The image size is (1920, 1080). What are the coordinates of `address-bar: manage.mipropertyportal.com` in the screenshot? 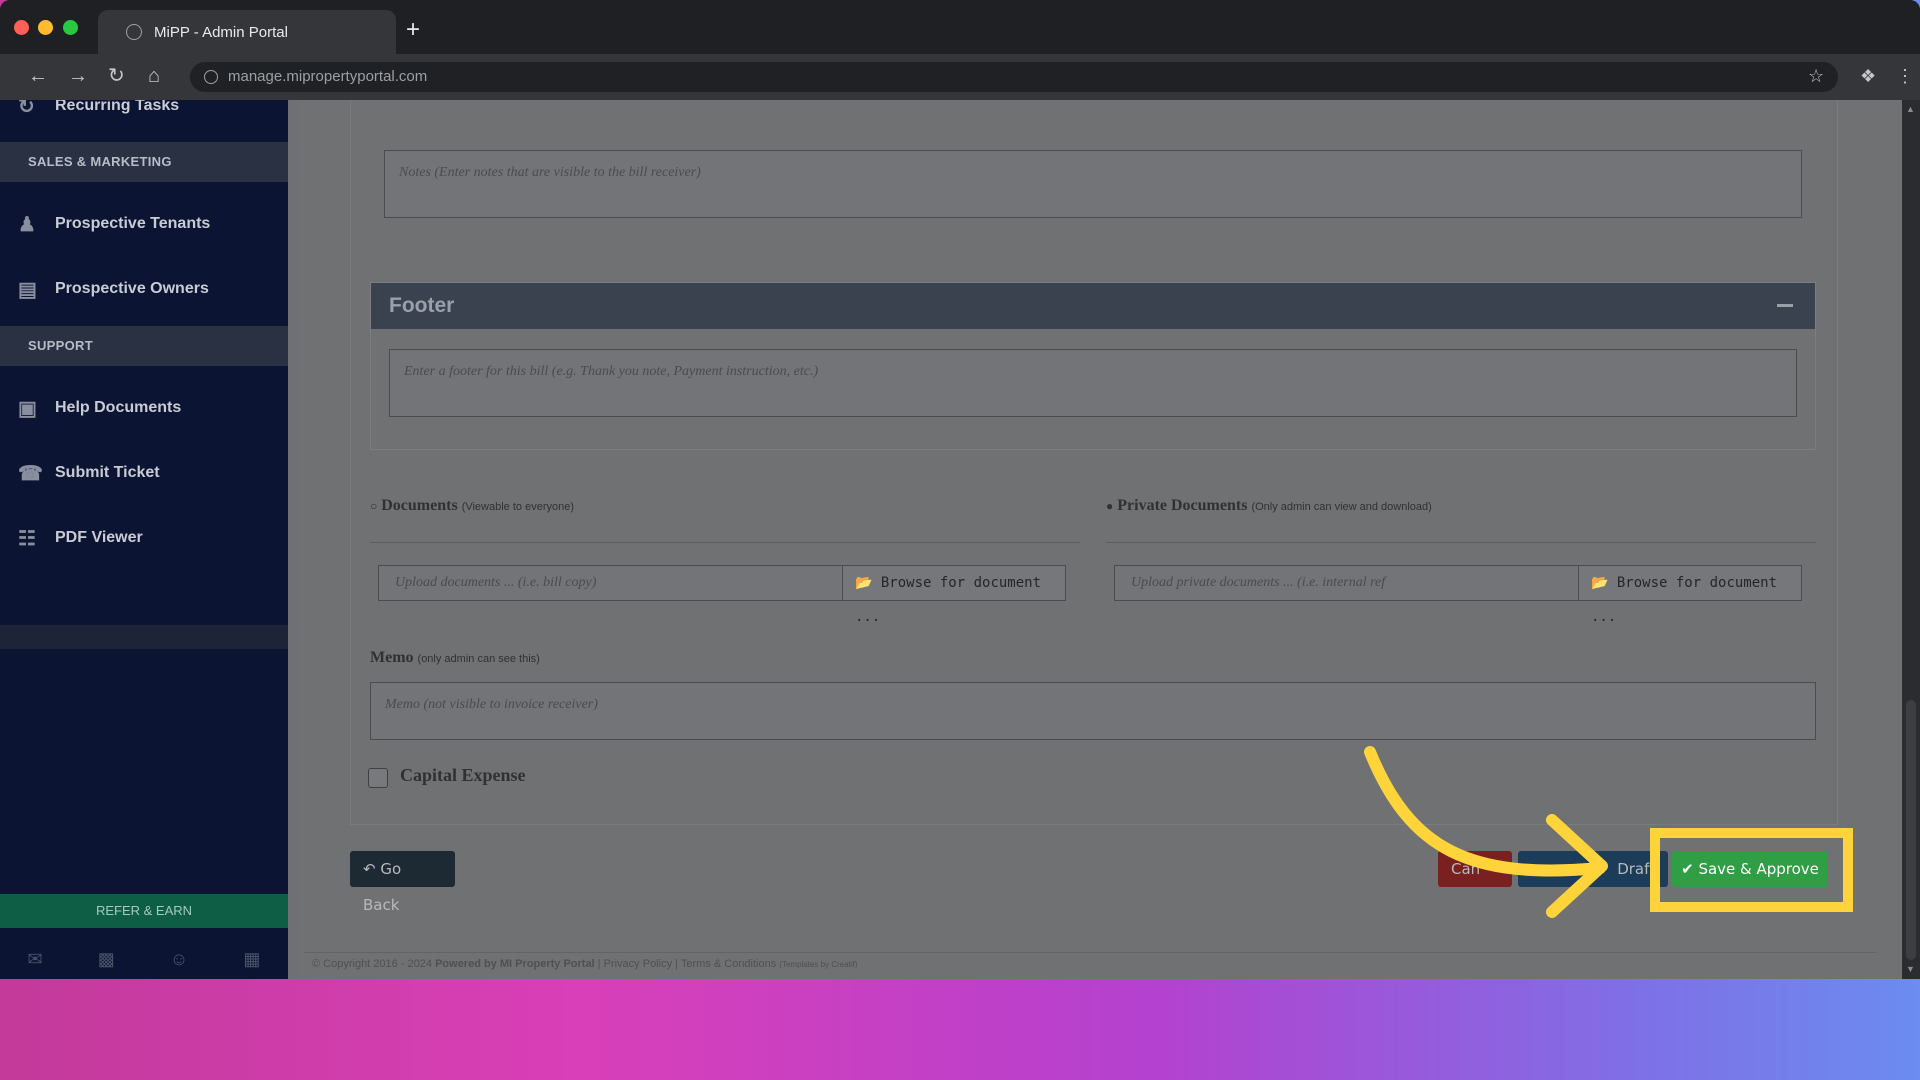 It's located at (1014, 77).